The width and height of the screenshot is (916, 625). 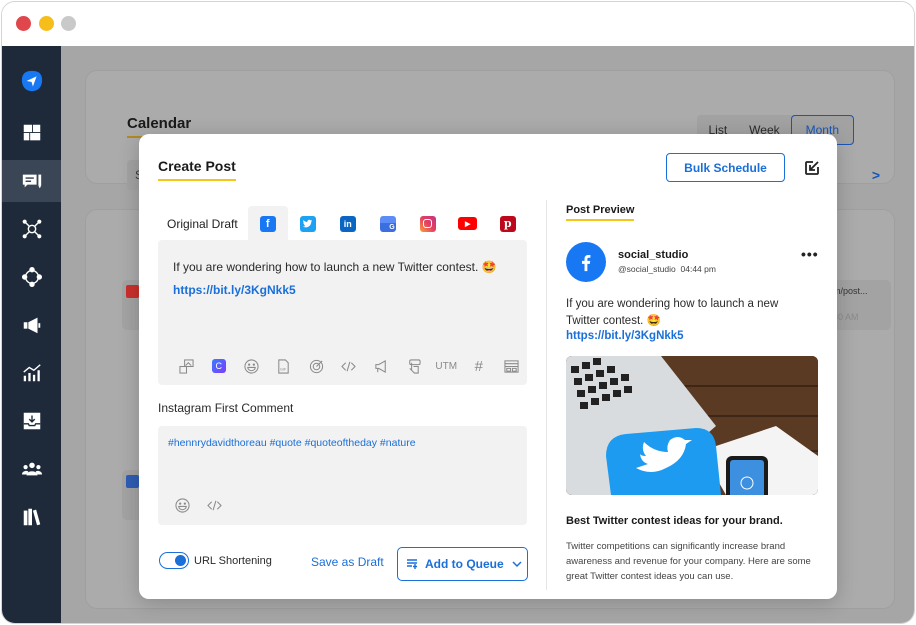 I want to click on network-icon, so click(x=31, y=229).